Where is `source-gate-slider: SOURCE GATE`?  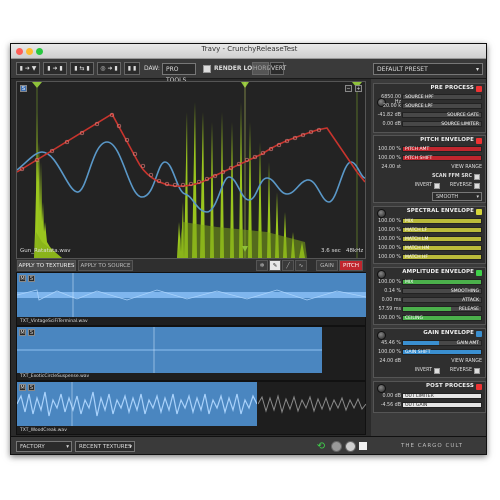
source-gate-slider: SOURCE GATE is located at coordinates (442, 115).